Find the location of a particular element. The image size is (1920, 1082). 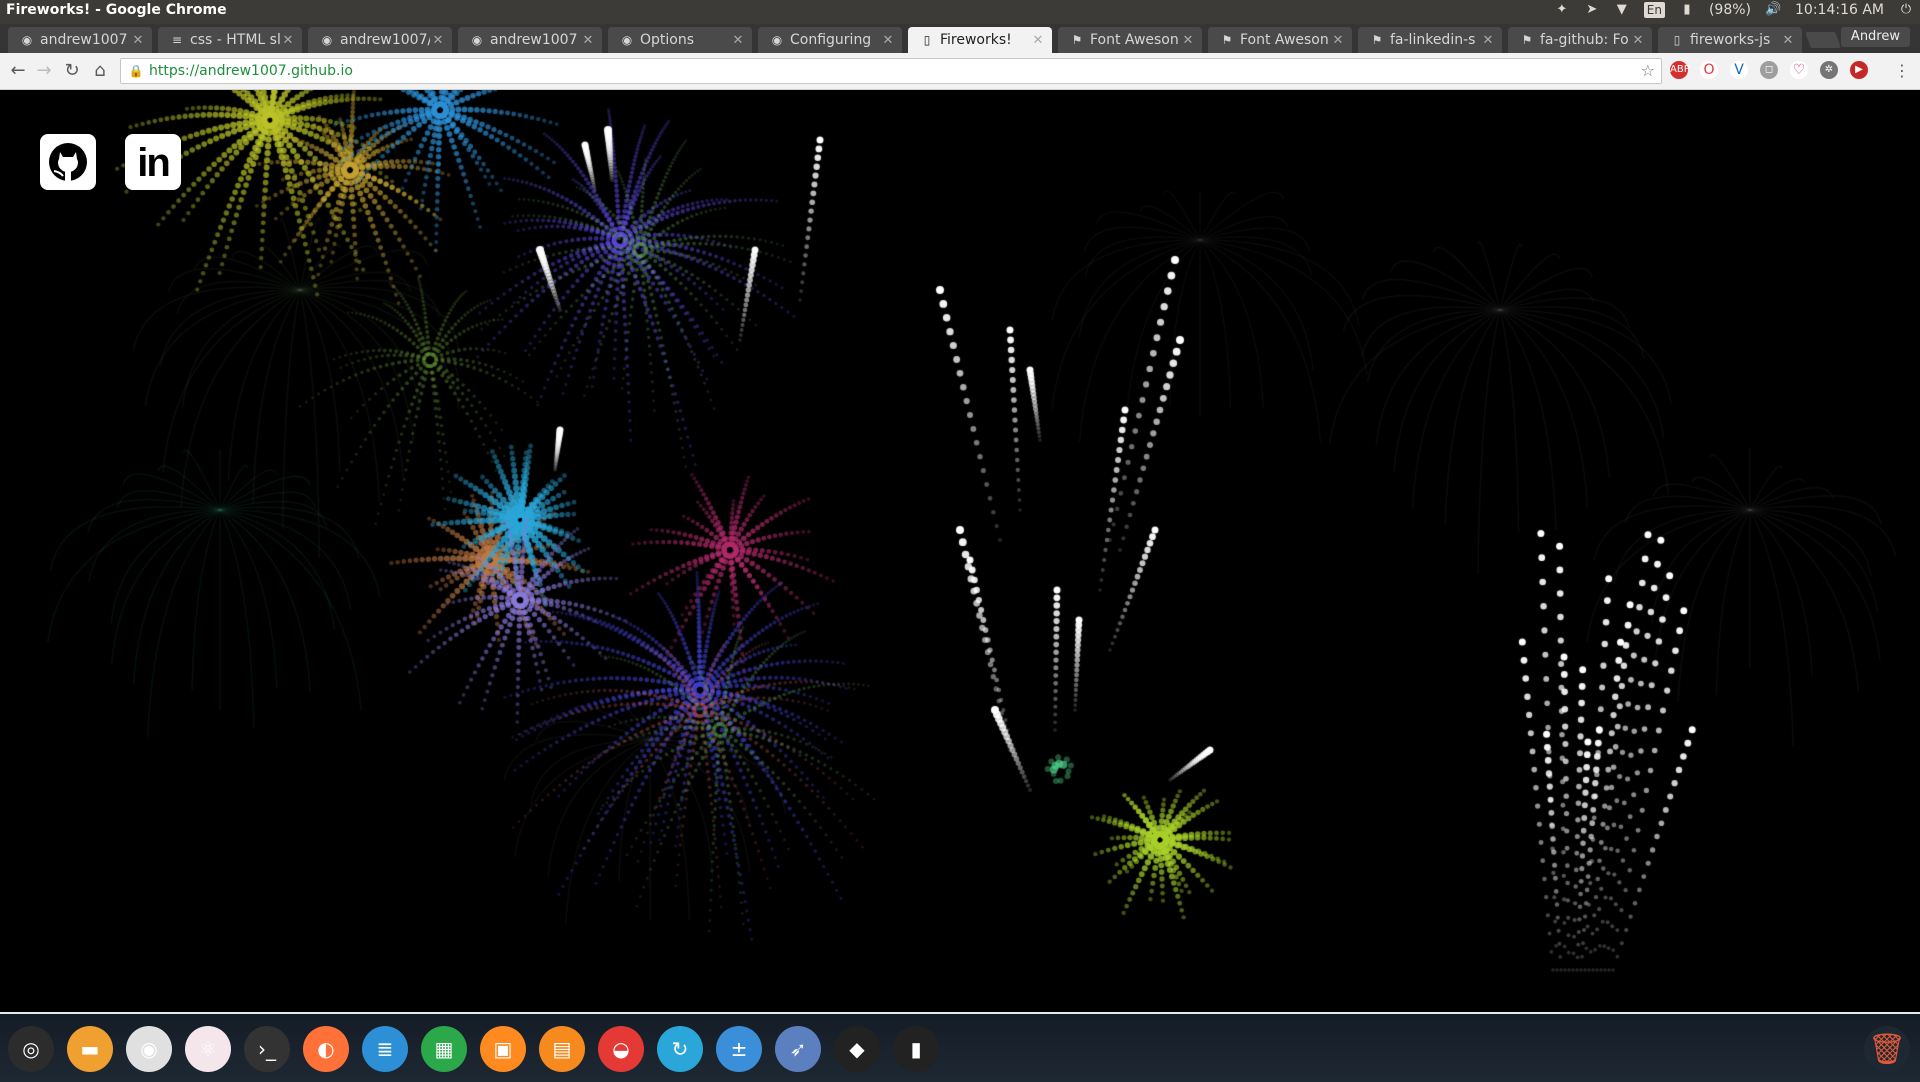

tab-9: ⚑ fa-linkedin-s ✕ is located at coordinates (1430, 40).